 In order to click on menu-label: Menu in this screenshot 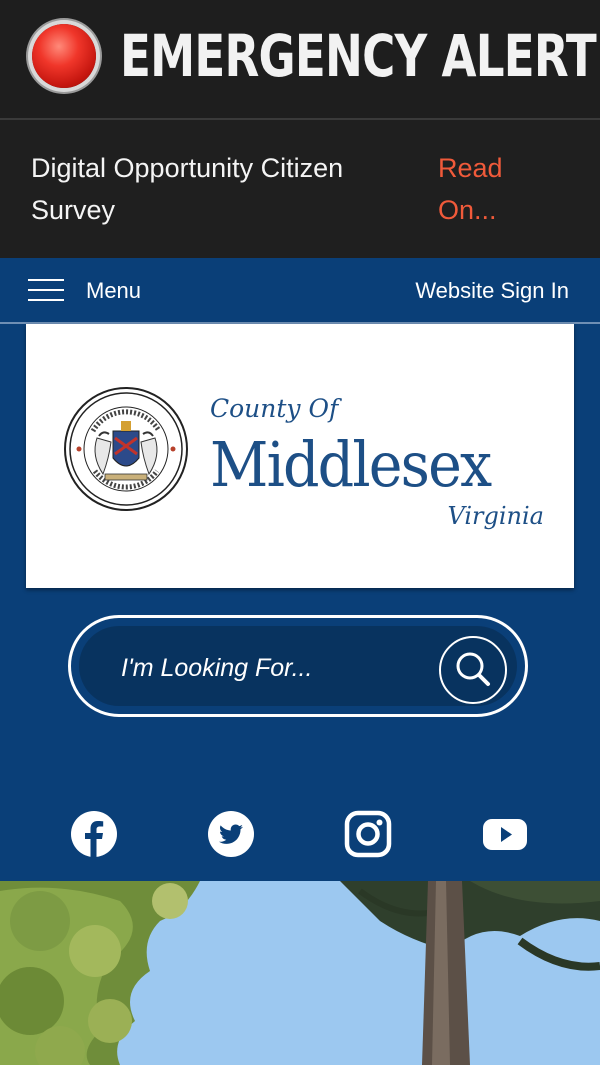, I will do `click(114, 290)`.